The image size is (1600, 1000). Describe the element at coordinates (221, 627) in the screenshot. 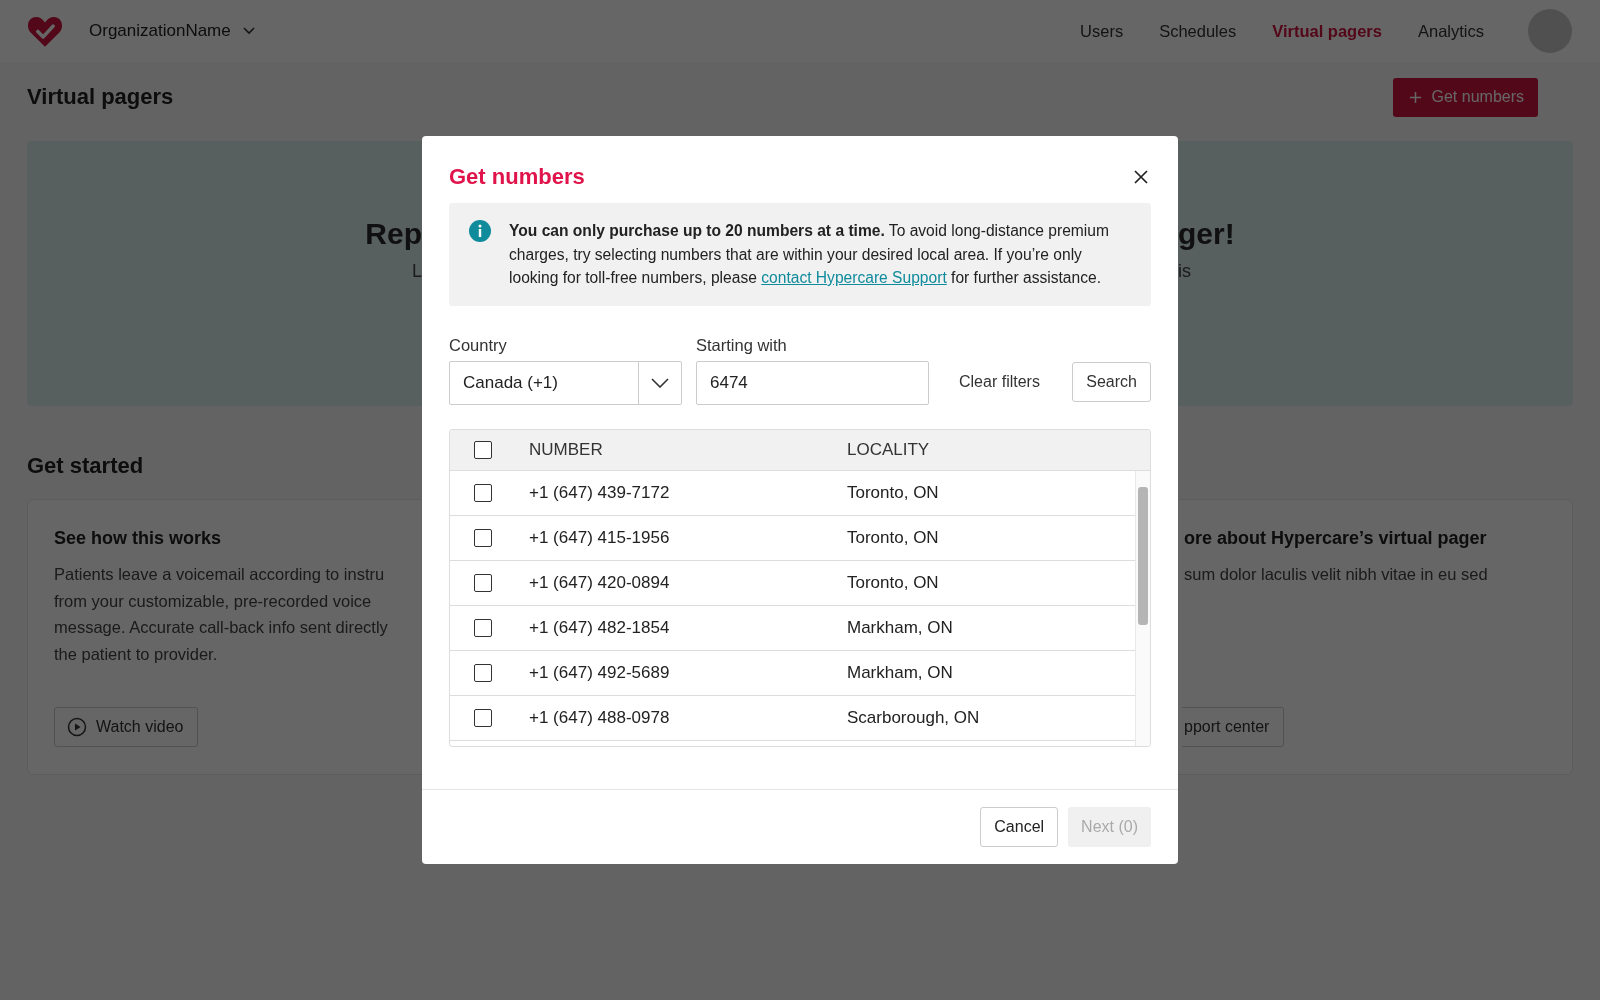

I see `card-text-line: message. Accurate call-back info sent directly` at that location.